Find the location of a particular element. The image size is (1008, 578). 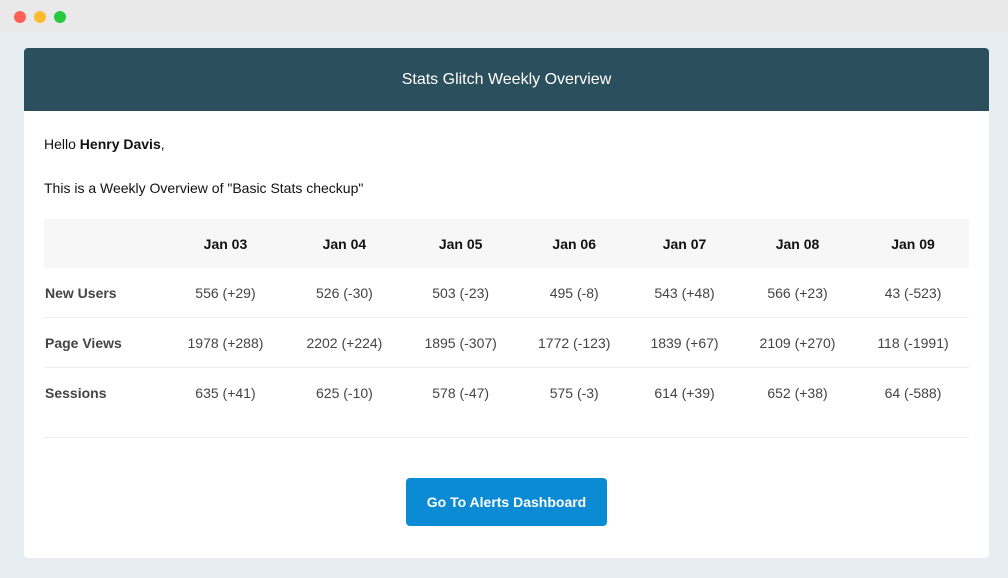

table-cell: 64 (-588) is located at coordinates (913, 392).